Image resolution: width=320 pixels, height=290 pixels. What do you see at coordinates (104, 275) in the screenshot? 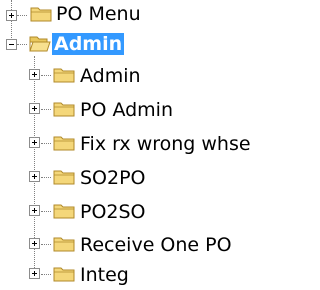
I see `tree-node-label: Integ` at bounding box center [104, 275].